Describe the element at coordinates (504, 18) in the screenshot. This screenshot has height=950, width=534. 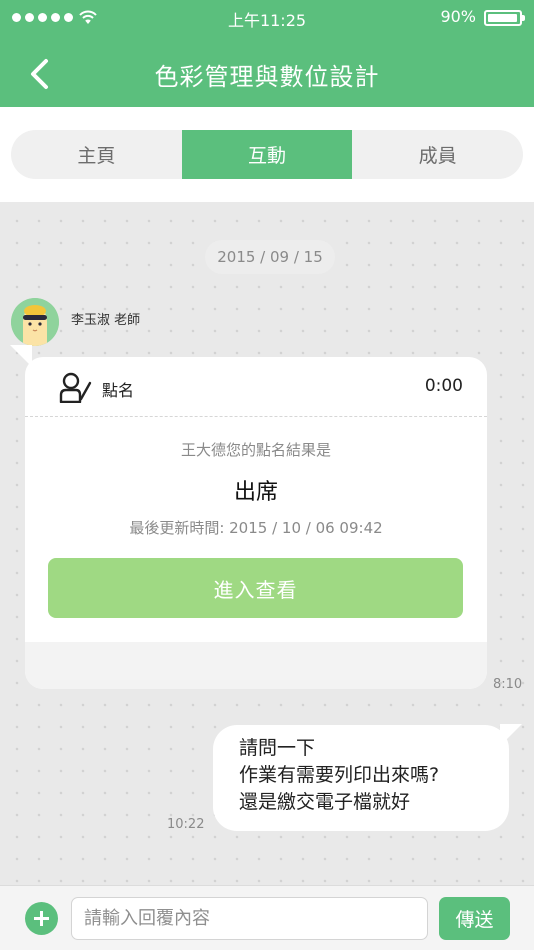
I see `battery-icon` at that location.